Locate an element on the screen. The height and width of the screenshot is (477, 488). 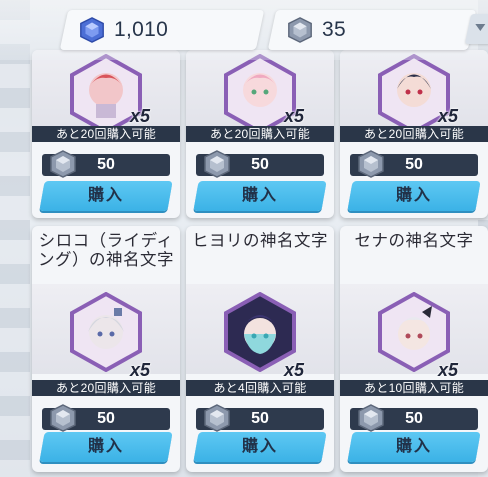
item-name: セナの神名文字 is located at coordinates (414, 241).